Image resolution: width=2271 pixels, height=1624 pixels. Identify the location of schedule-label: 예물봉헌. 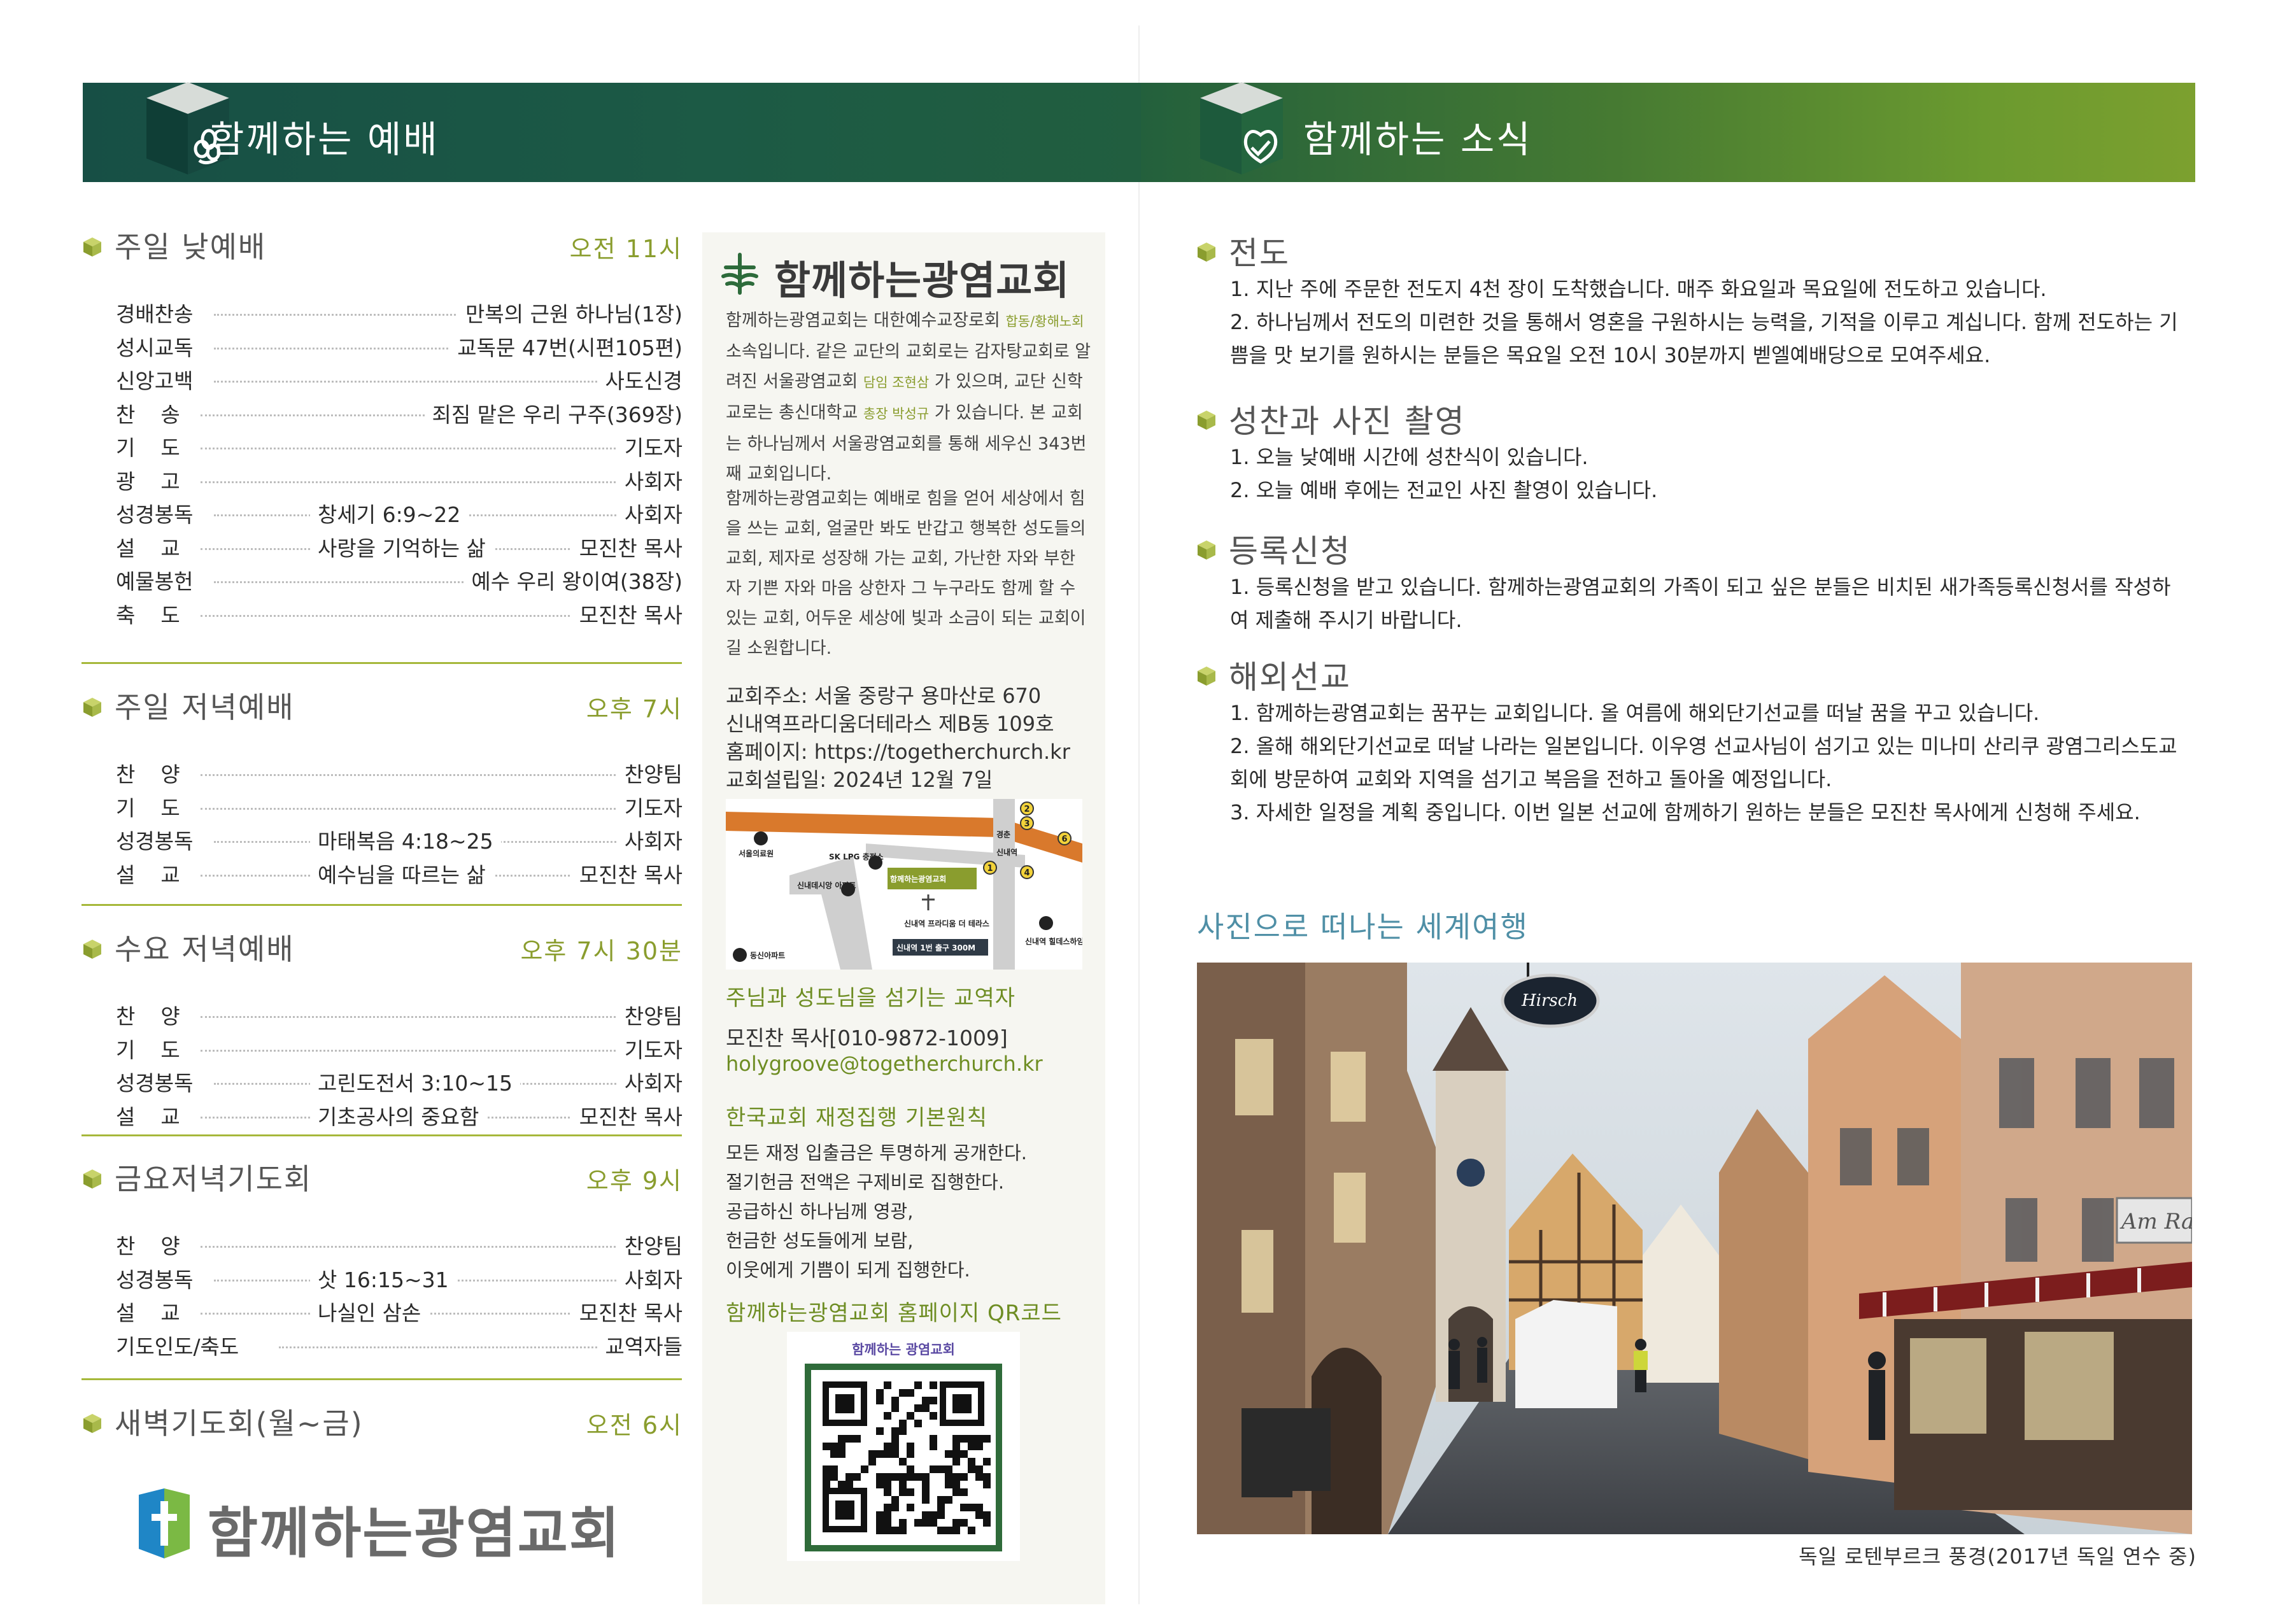
(155, 581).